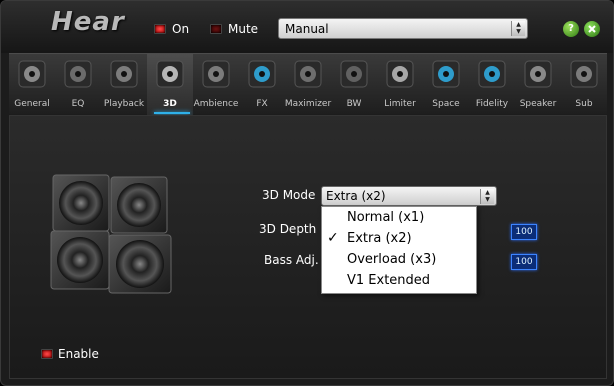  What do you see at coordinates (181, 29) in the screenshot?
I see `on-label: On` at bounding box center [181, 29].